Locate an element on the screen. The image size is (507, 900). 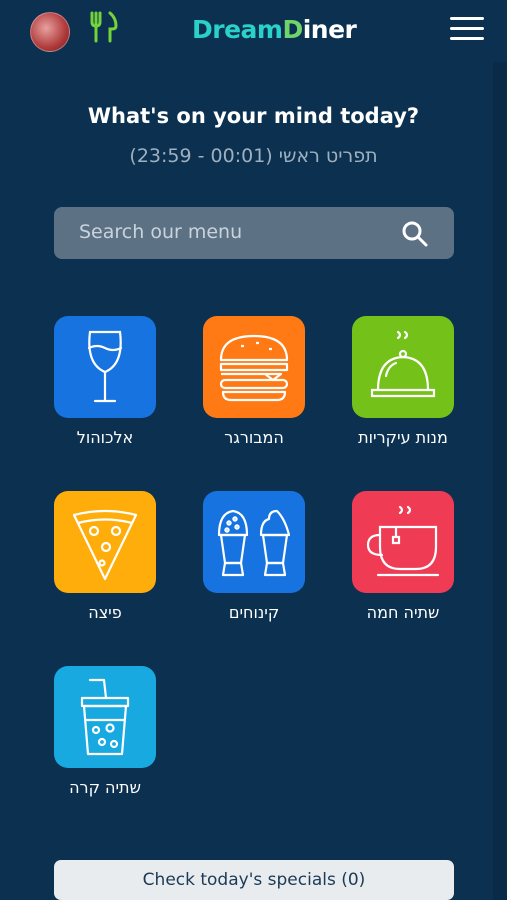
logo-part-iner: iner is located at coordinates (329, 29).